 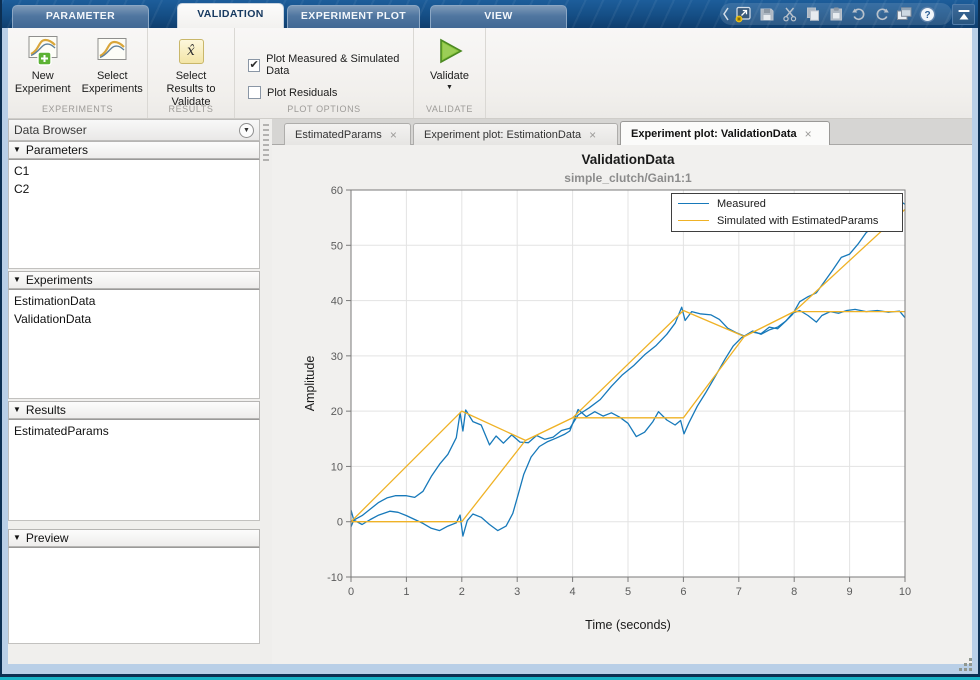 What do you see at coordinates (134, 280) in the screenshot?
I see `section-header-experiments: ▼ Experiments` at bounding box center [134, 280].